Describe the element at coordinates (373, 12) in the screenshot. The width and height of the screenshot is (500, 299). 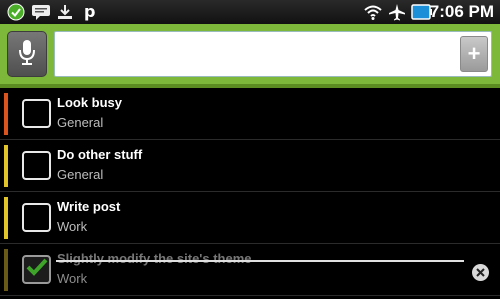
I see `wifi-icon` at that location.